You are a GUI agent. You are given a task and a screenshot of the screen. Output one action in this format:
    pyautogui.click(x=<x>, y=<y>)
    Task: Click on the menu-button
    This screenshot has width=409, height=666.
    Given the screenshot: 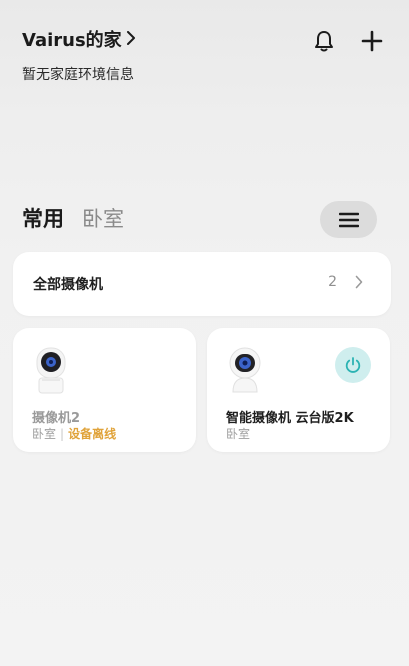 What is the action you would take?
    pyautogui.click(x=348, y=219)
    